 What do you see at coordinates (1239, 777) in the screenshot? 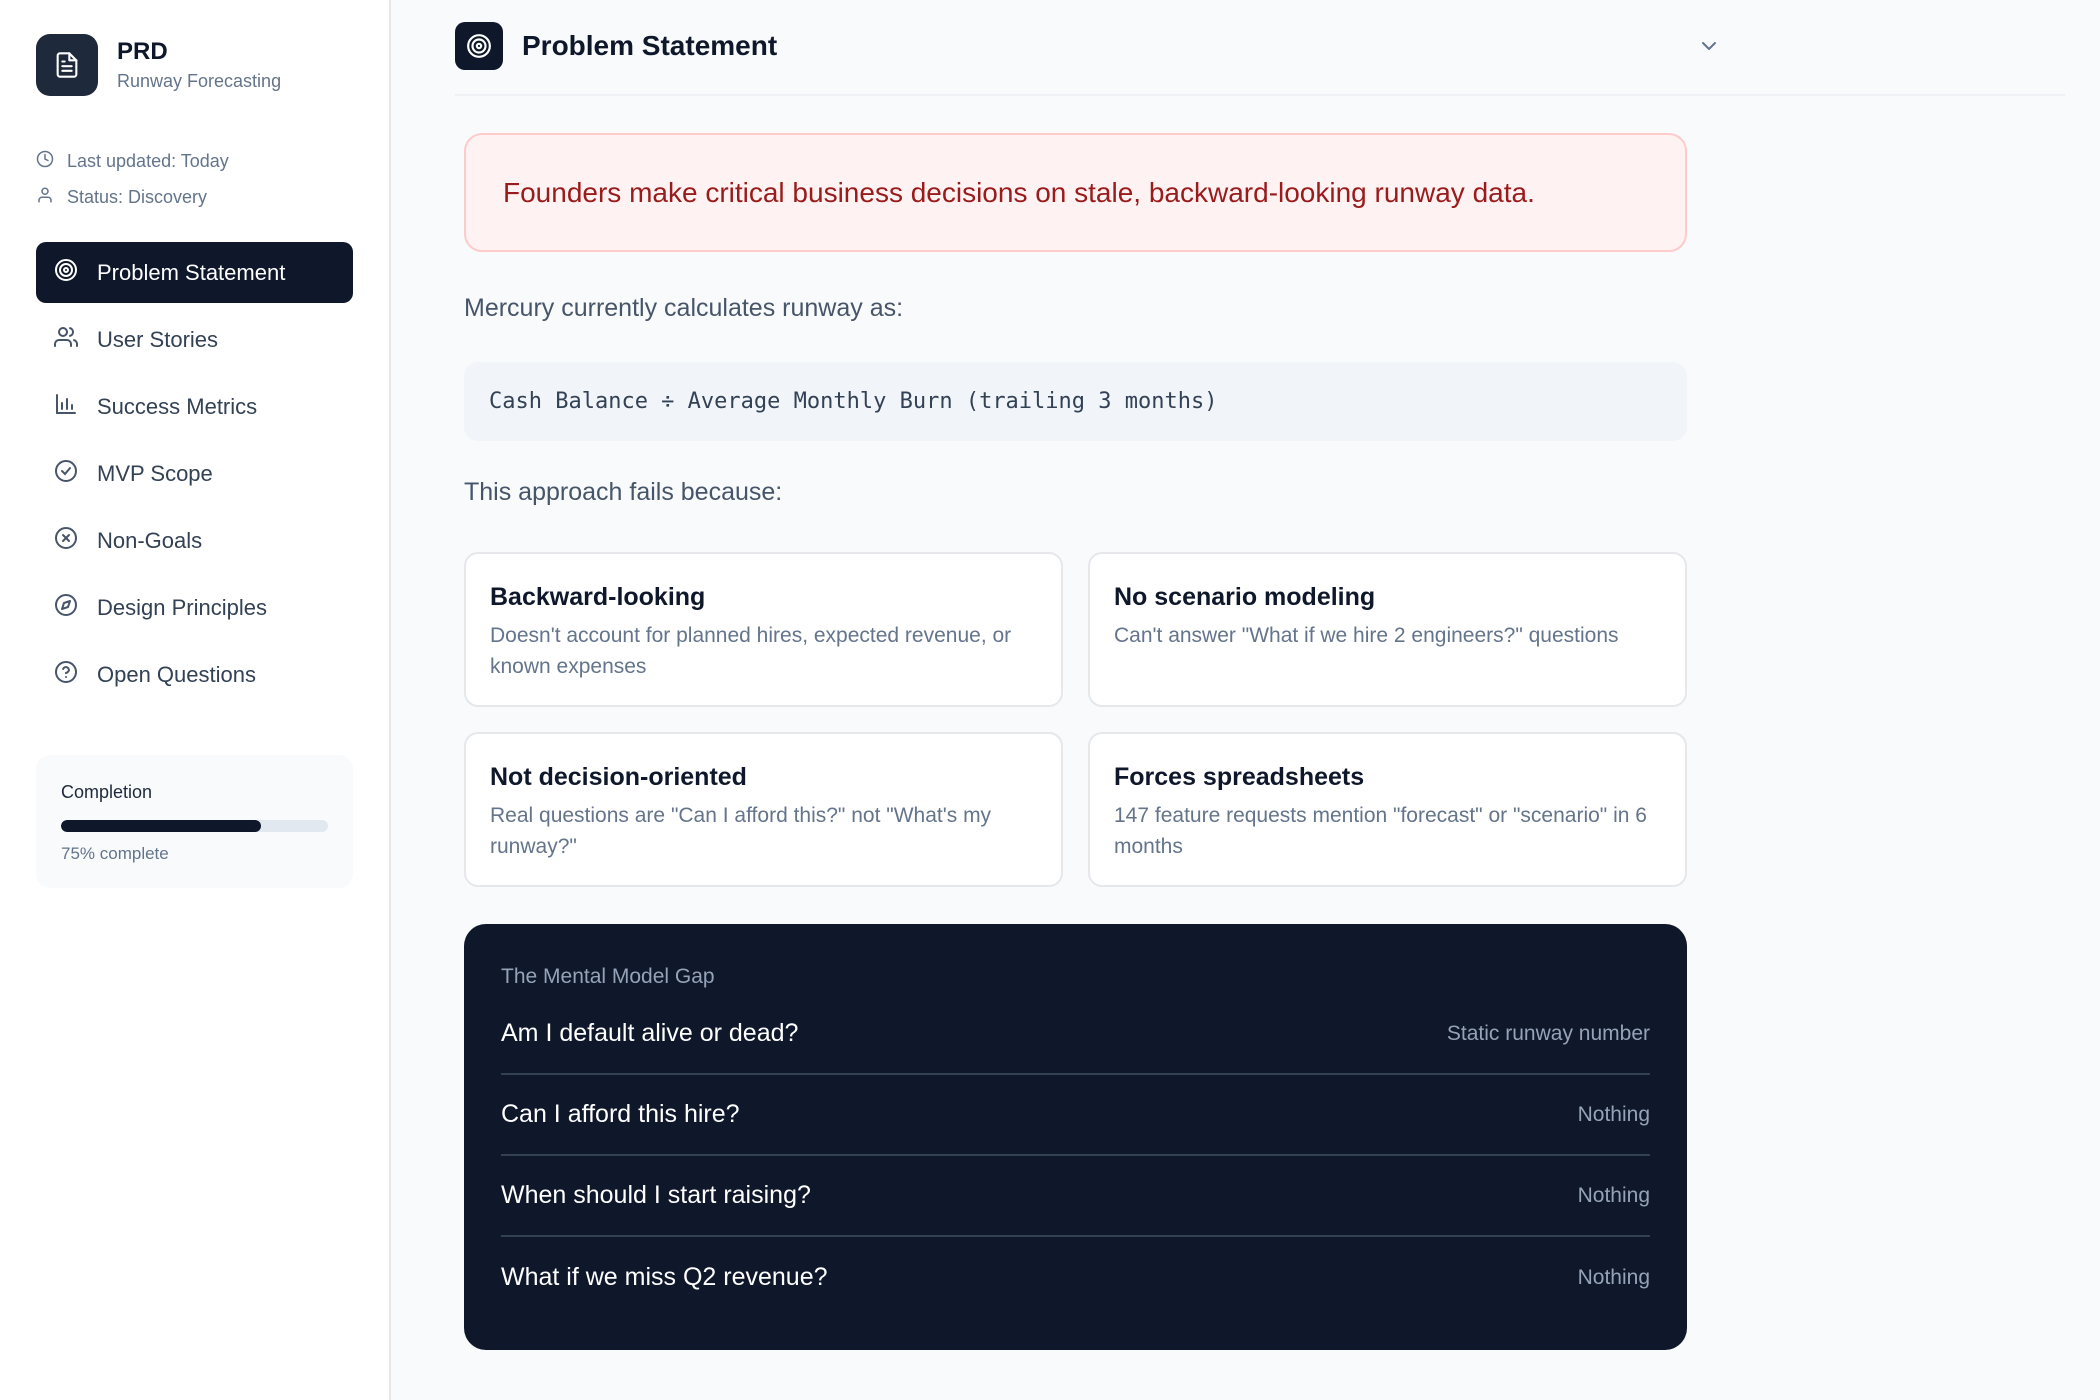
I see `reason-card-title: Forces spreadsheets` at bounding box center [1239, 777].